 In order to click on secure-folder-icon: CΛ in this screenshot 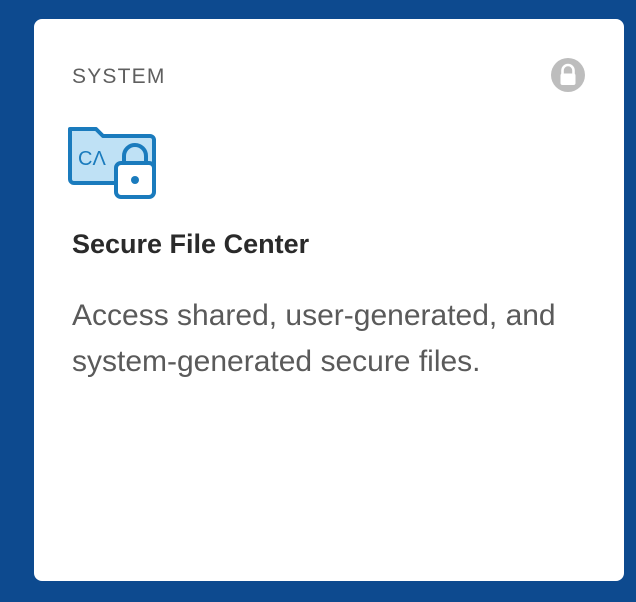, I will do `click(114, 161)`.